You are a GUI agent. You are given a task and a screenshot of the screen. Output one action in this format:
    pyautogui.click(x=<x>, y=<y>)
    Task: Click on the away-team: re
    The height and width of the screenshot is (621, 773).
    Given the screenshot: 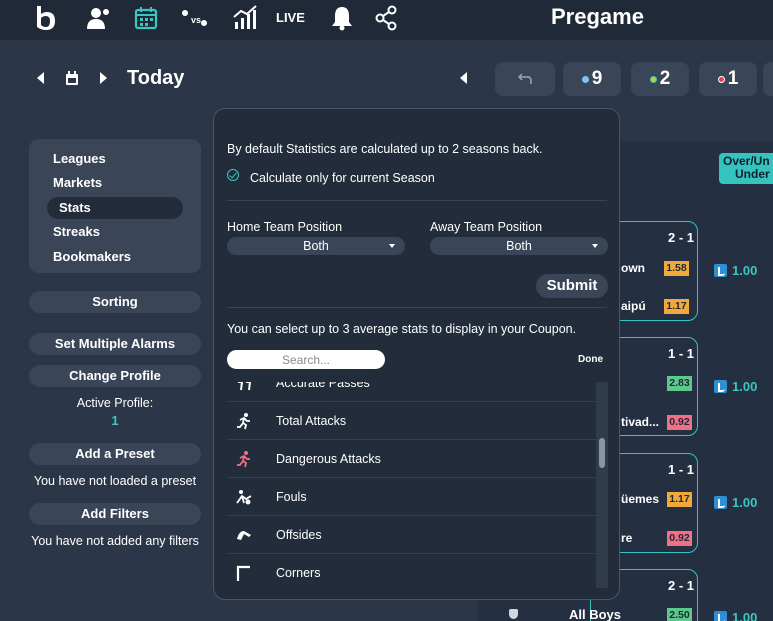 What is the action you would take?
    pyautogui.click(x=627, y=538)
    